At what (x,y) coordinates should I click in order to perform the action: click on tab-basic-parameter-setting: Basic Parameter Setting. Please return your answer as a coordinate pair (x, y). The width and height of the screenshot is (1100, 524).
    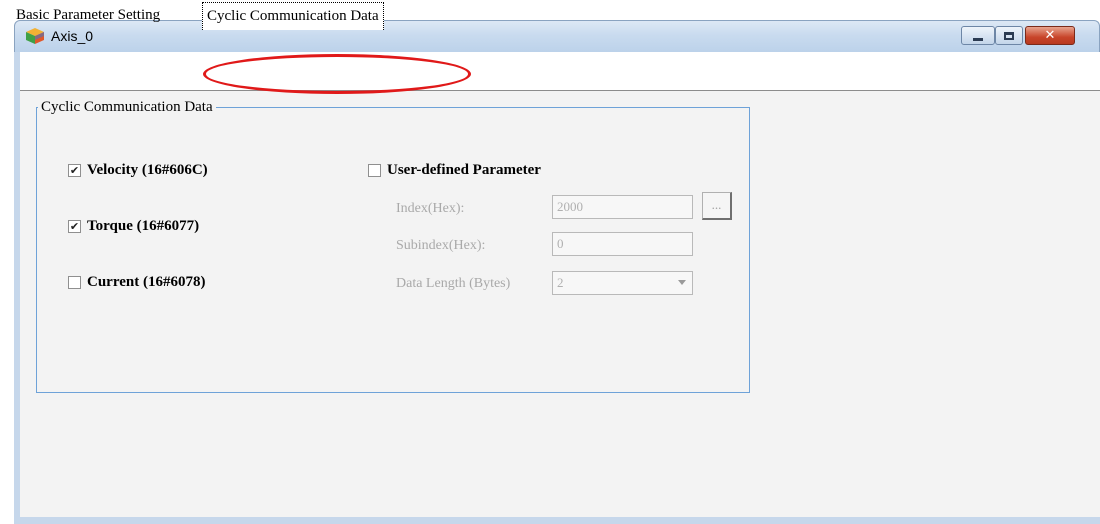
    Looking at the image, I should click on (88, 15).